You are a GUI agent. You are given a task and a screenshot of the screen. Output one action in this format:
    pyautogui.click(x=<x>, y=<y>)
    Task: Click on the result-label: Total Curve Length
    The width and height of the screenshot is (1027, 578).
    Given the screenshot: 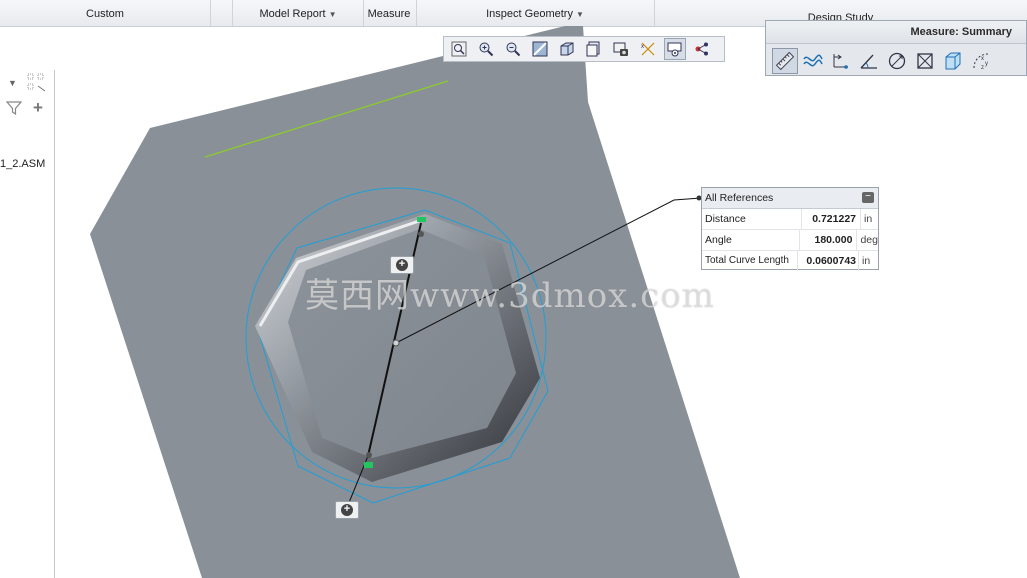 What is the action you would take?
    pyautogui.click(x=750, y=261)
    